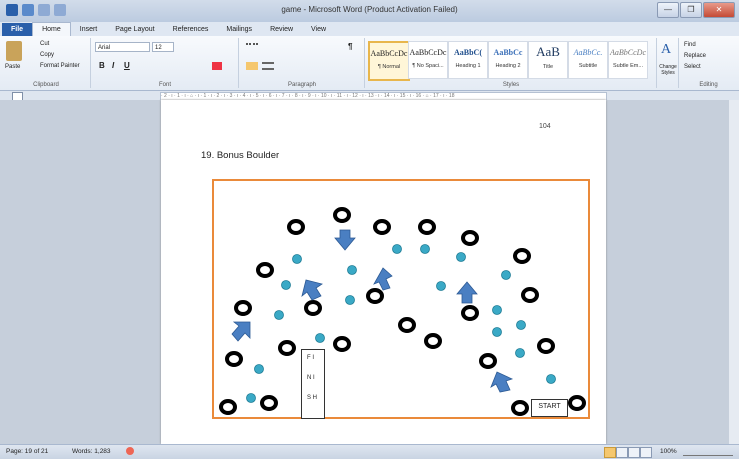  What do you see at coordinates (241, 331) in the screenshot?
I see `arrow-down-right-icon` at bounding box center [241, 331].